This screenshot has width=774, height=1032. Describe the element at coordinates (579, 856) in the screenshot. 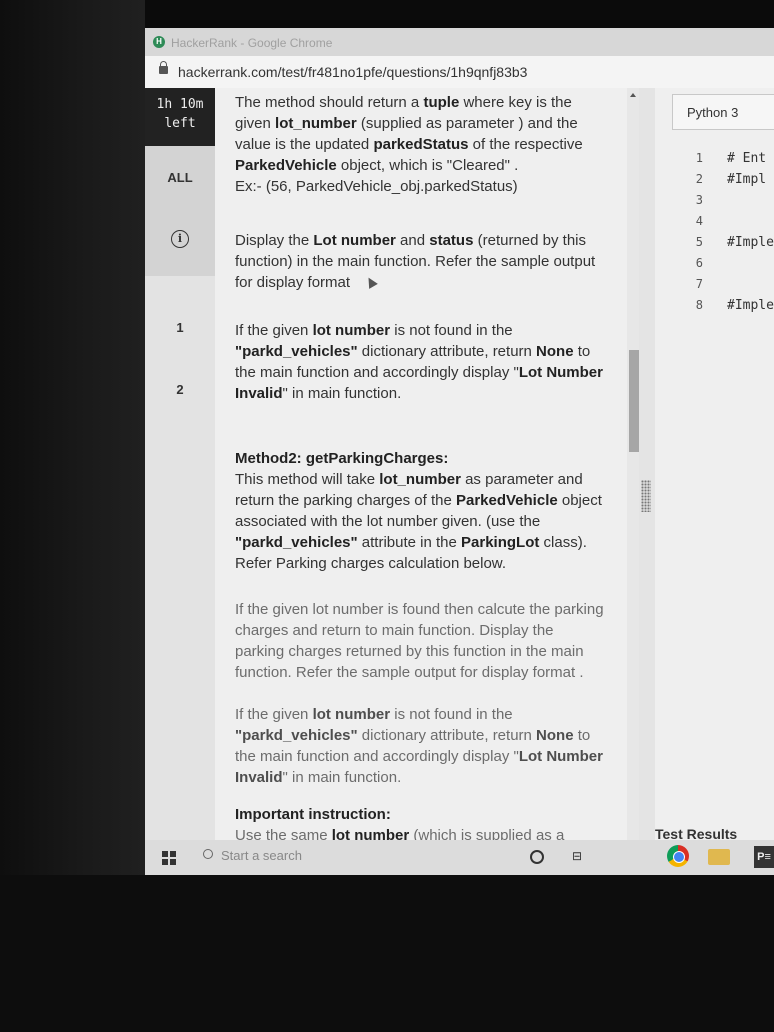

I see `task-view-icon: ⊟` at that location.